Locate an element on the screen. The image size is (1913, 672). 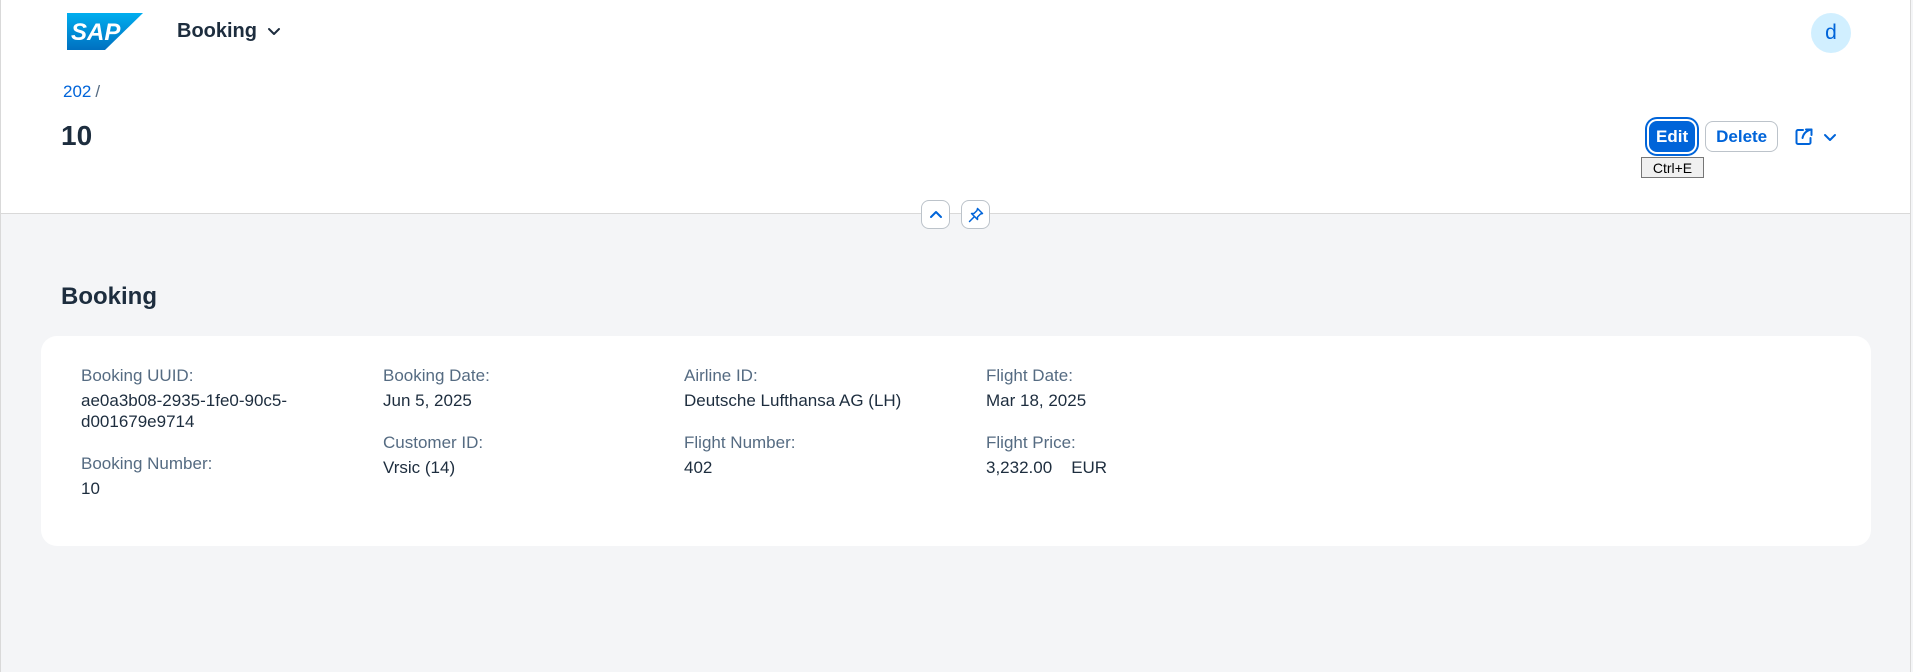
collapse-header-button is located at coordinates (935, 214).